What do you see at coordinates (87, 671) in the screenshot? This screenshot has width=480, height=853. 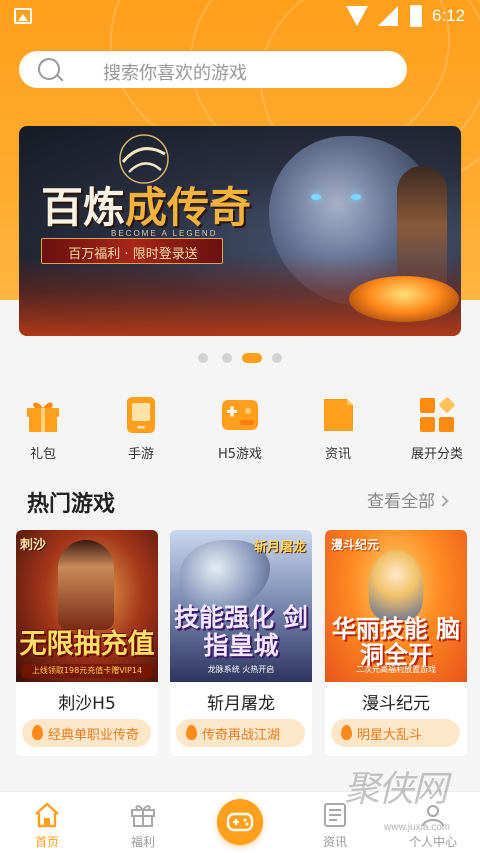 I see `game-art-strip: 上线领取198元充值卡赠VIP14` at bounding box center [87, 671].